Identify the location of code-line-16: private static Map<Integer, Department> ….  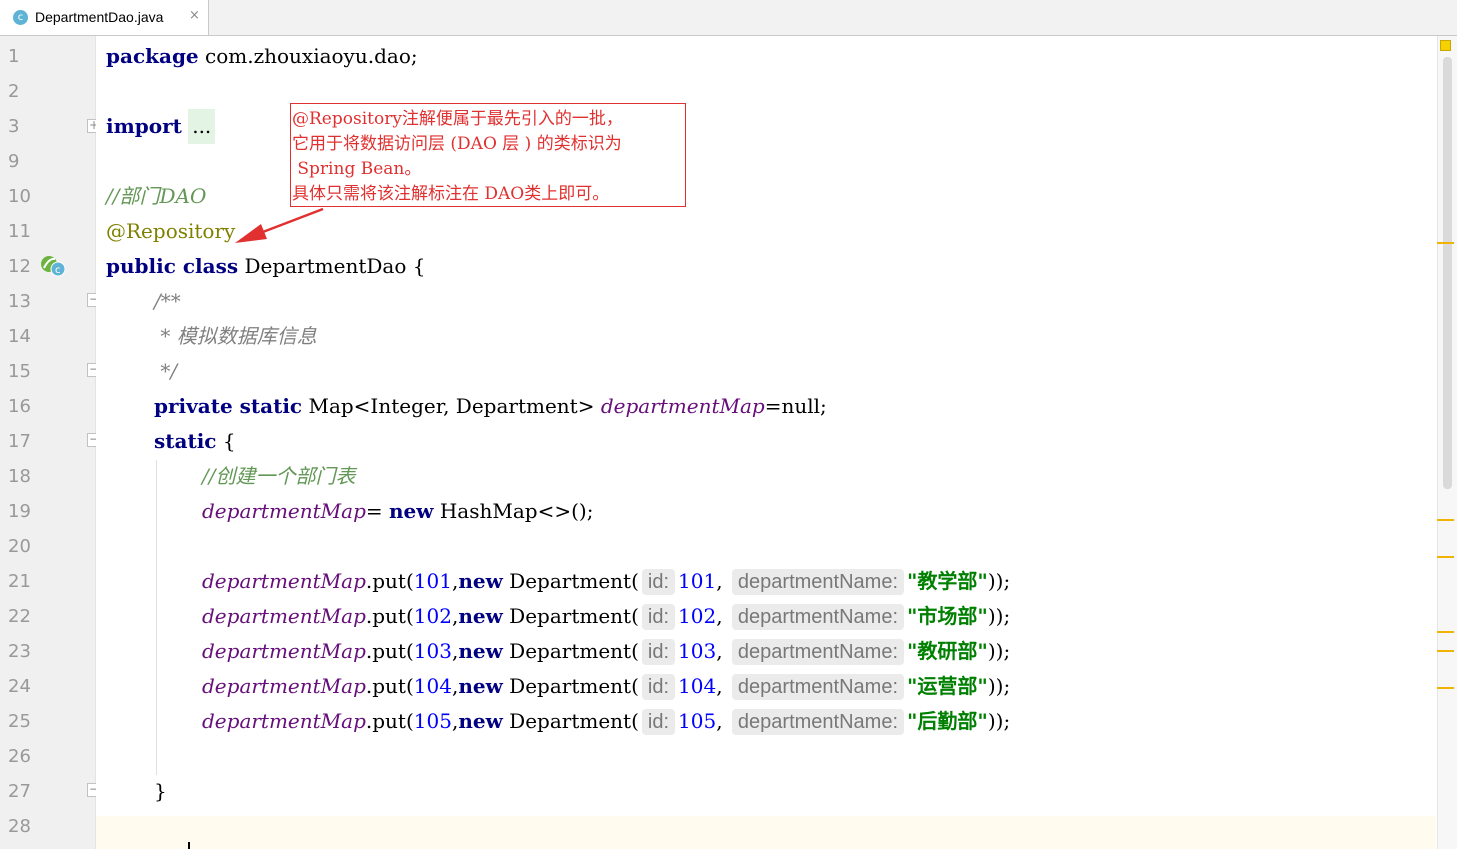
(490, 406).